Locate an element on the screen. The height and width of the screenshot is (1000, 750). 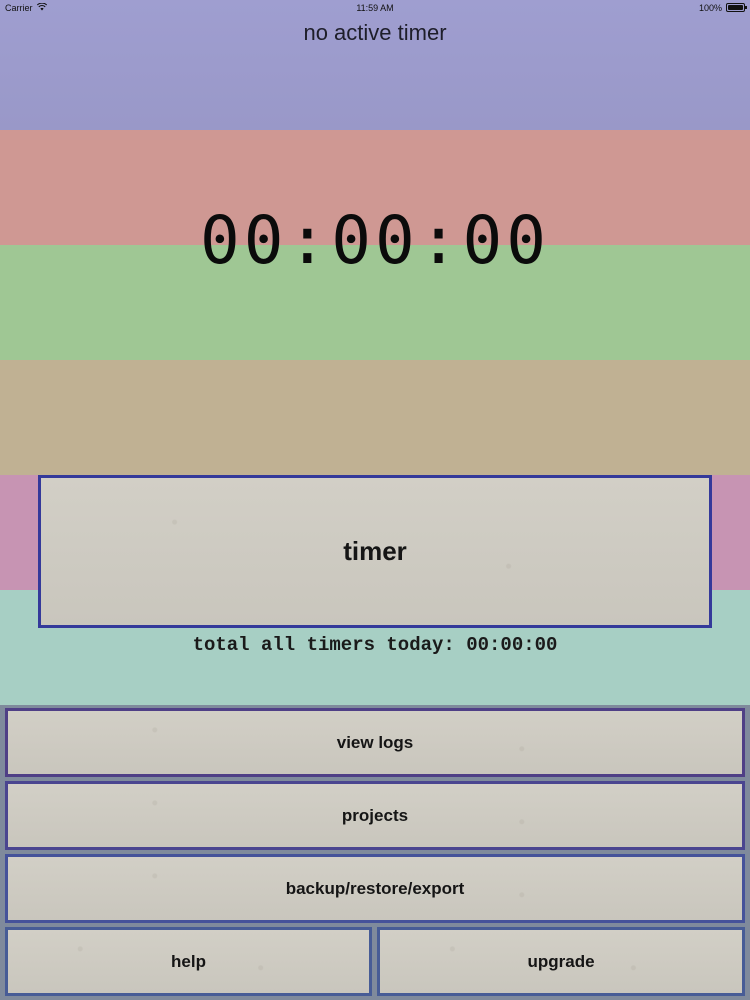
view-logs-button: view logs is located at coordinates (375, 742).